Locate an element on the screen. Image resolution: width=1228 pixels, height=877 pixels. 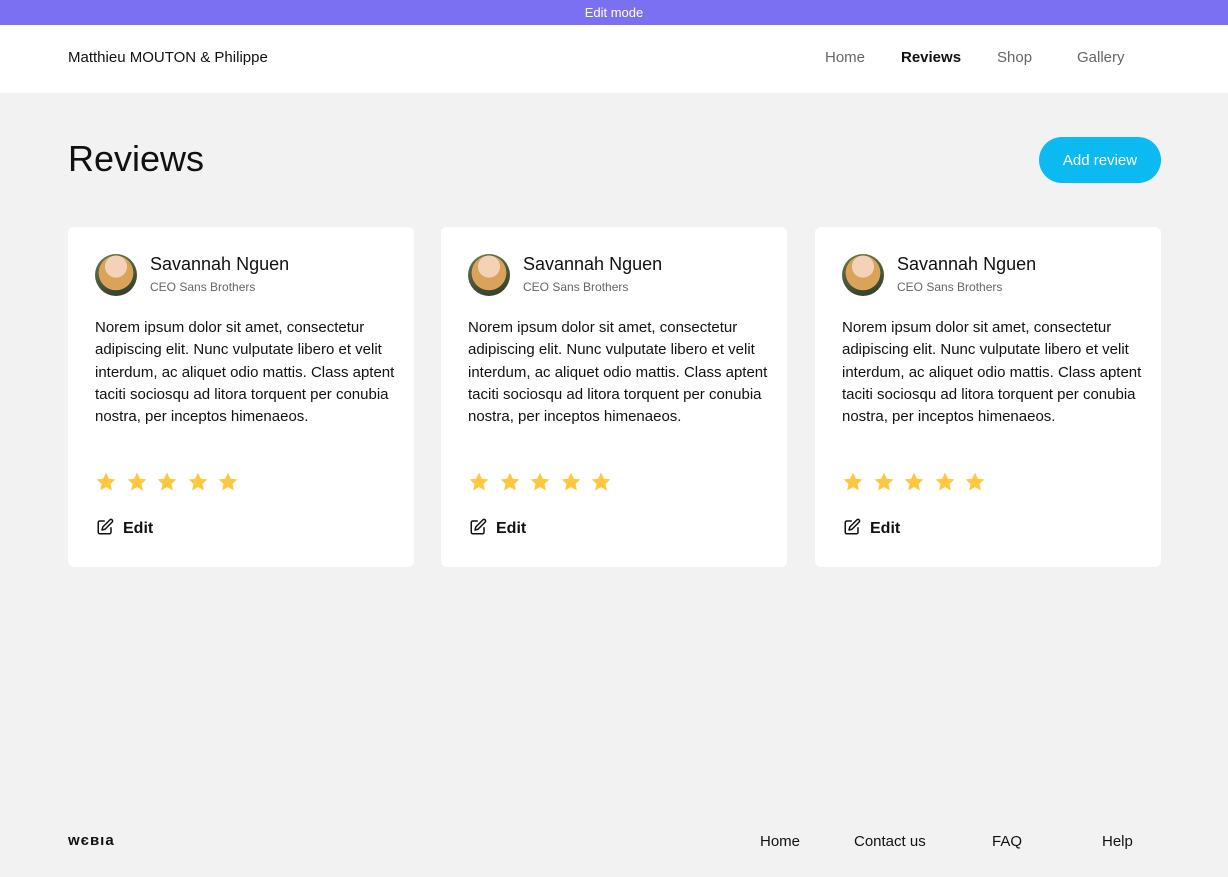
edit-mode-banner: Edit mode is located at coordinates (614, 12).